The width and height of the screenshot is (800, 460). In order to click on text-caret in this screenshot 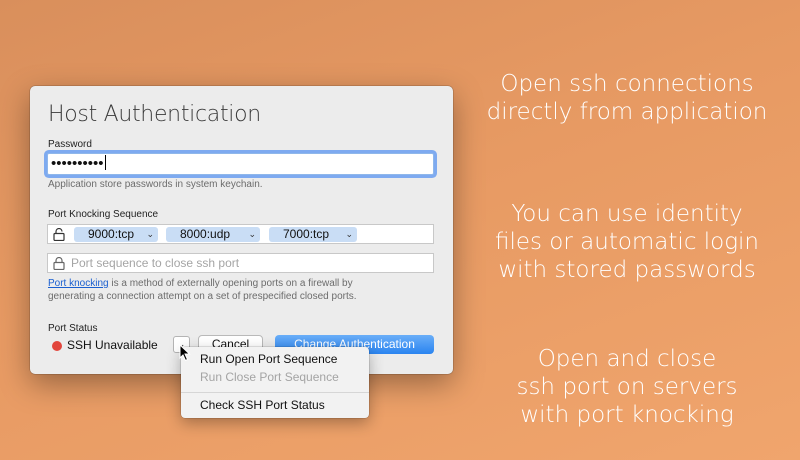, I will do `click(105, 162)`.